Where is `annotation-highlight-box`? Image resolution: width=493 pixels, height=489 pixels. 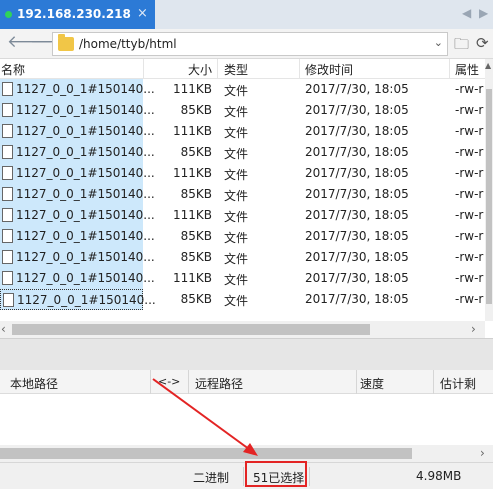
annotation-highlight-box is located at coordinates (276, 474).